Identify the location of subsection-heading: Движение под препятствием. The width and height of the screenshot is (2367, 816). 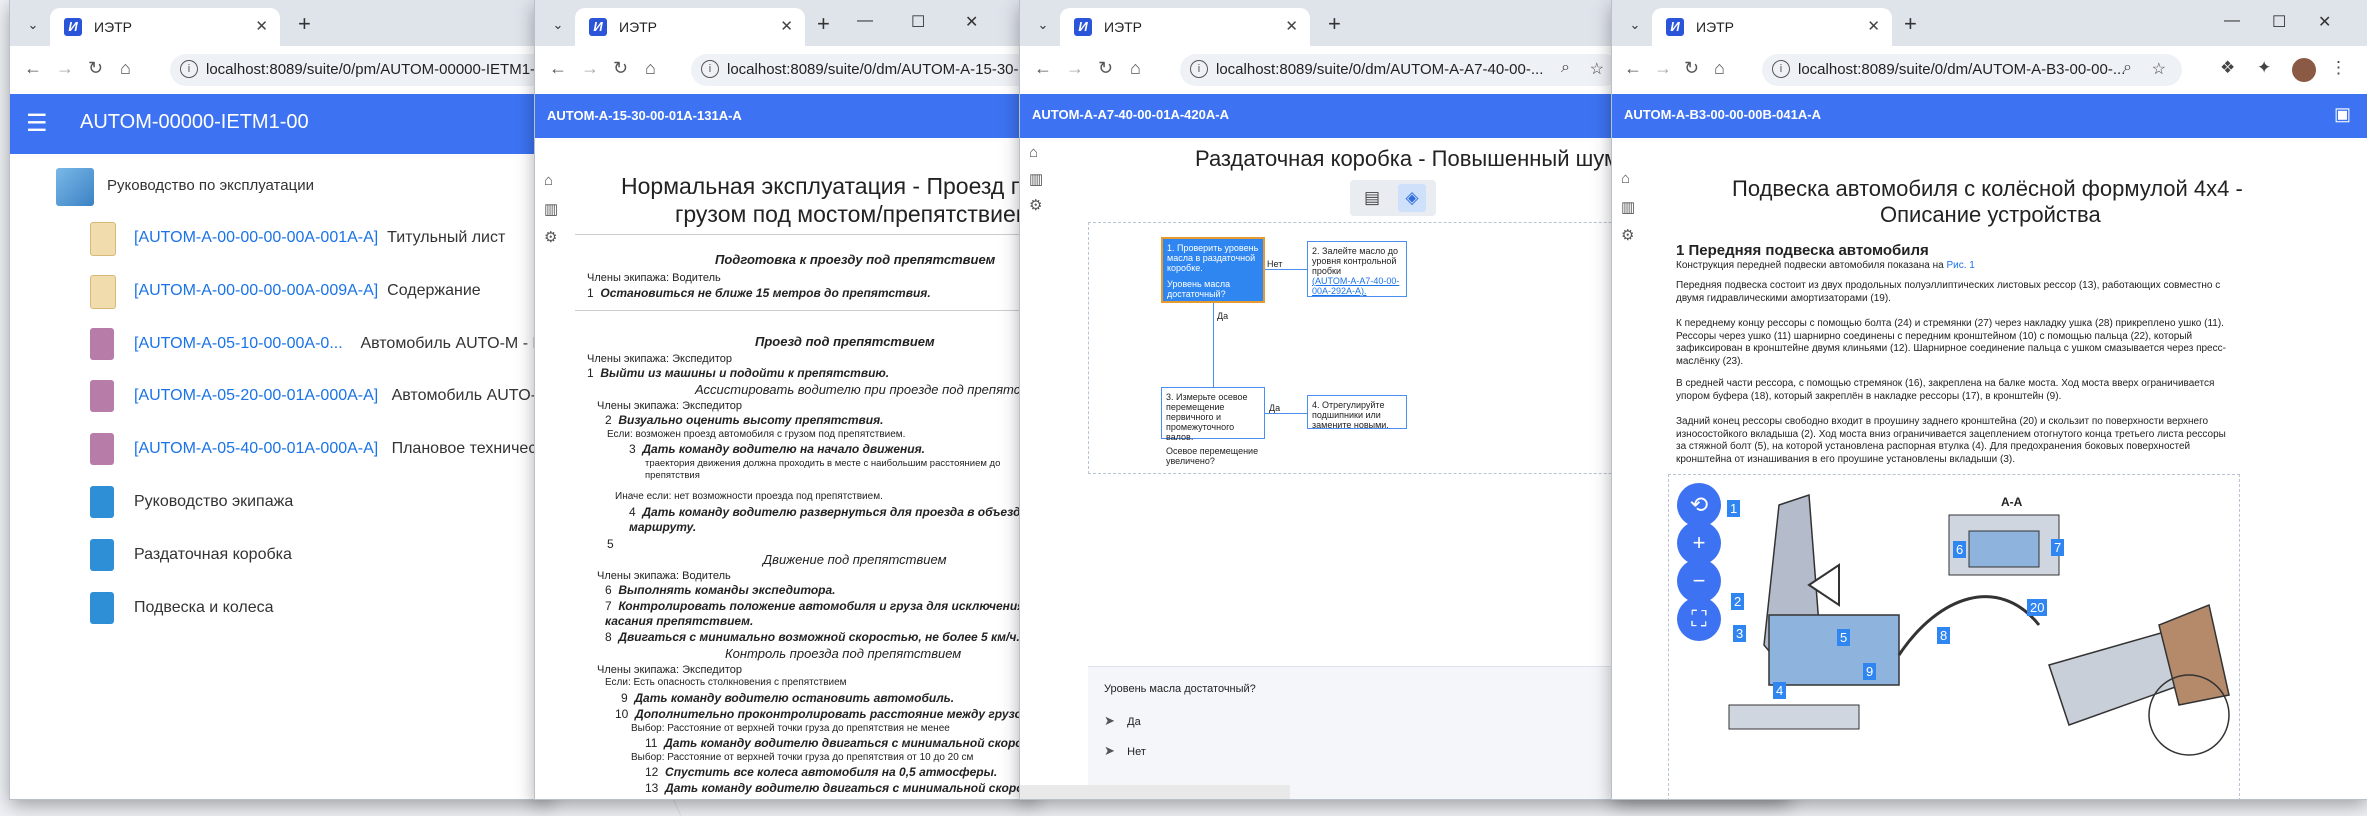
(855, 559).